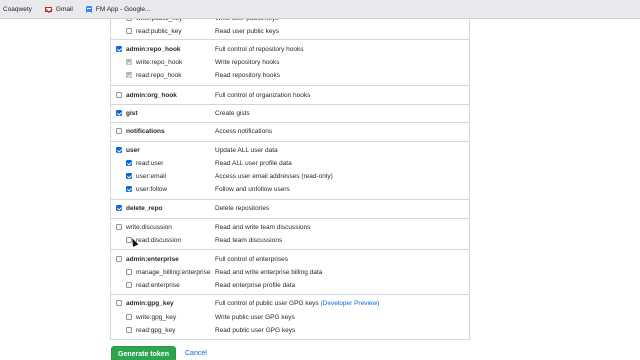 The height and width of the screenshot is (360, 640). I want to click on scope-name: user, so click(133, 150).